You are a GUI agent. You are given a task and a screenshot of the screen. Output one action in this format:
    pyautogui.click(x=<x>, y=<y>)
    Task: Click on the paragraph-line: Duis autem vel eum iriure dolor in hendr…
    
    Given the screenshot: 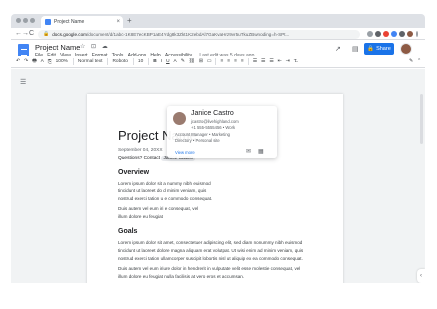 What is the action you would take?
    pyautogui.click(x=209, y=269)
    